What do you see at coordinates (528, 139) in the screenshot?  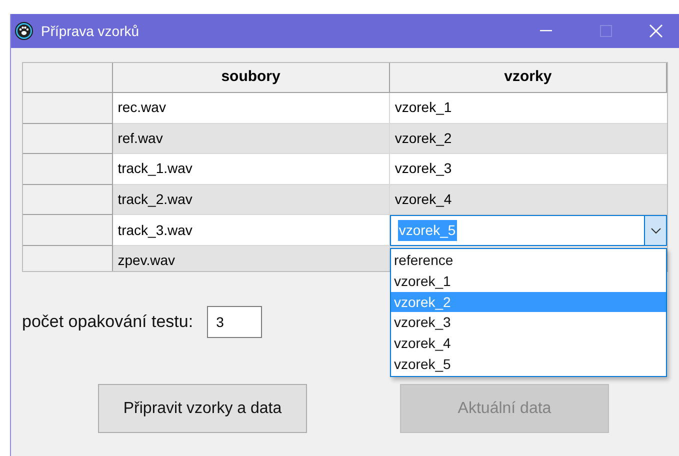 I see `table-cell: vzorek_2` at bounding box center [528, 139].